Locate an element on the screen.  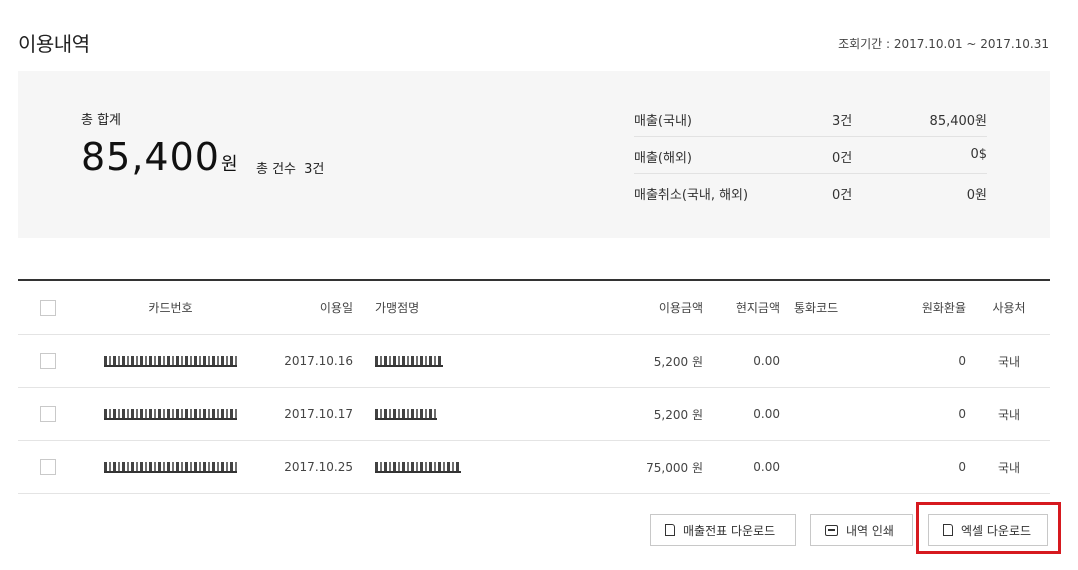
print-history-label: 내역 인쇄 is located at coordinates (870, 530).